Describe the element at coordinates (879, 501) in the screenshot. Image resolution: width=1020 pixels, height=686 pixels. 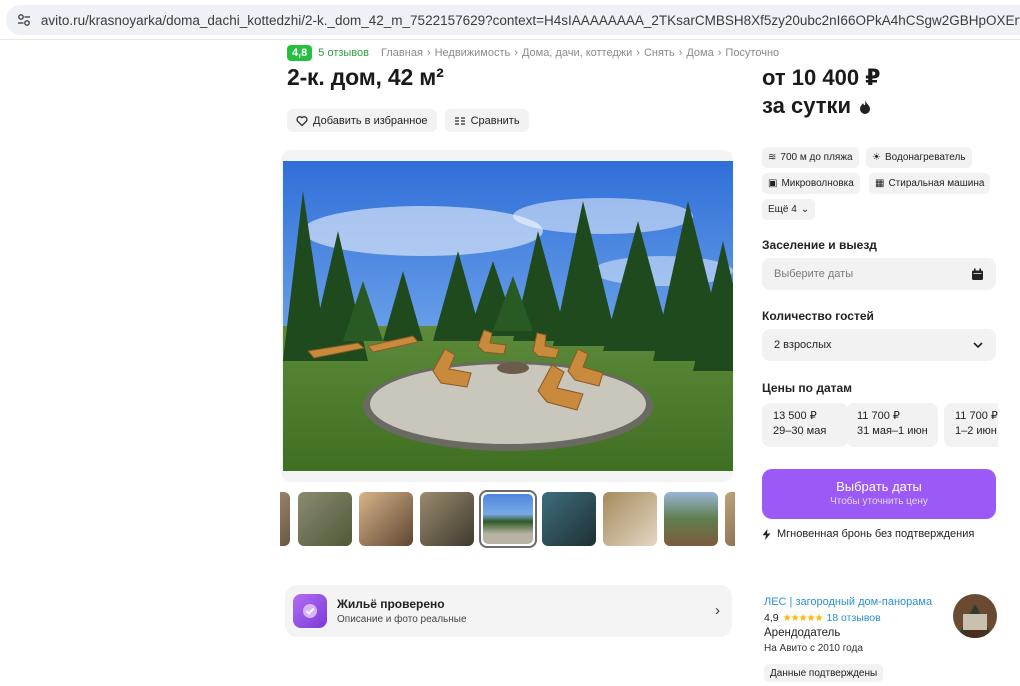
I see `cta-sublabel: Чтобы уточнить цену` at that location.